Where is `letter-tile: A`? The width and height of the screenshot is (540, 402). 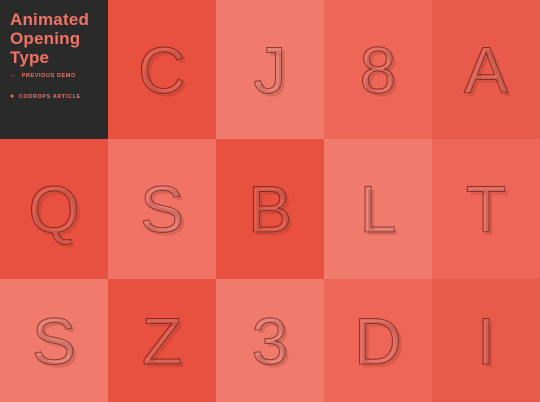 letter-tile: A is located at coordinates (486, 69).